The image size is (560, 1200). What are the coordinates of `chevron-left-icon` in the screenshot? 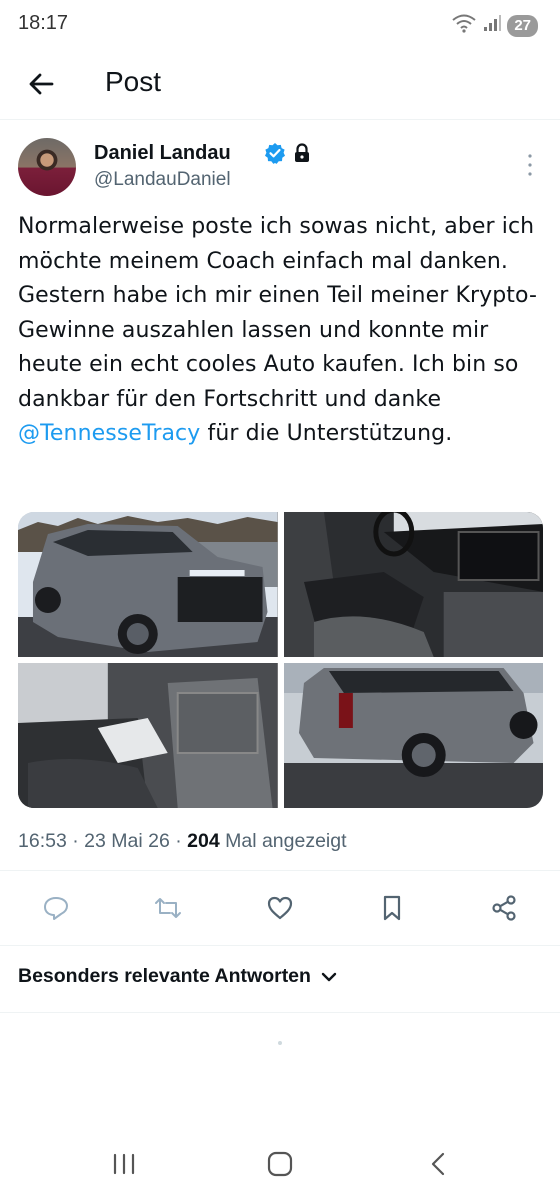 It's located at (438, 1164).